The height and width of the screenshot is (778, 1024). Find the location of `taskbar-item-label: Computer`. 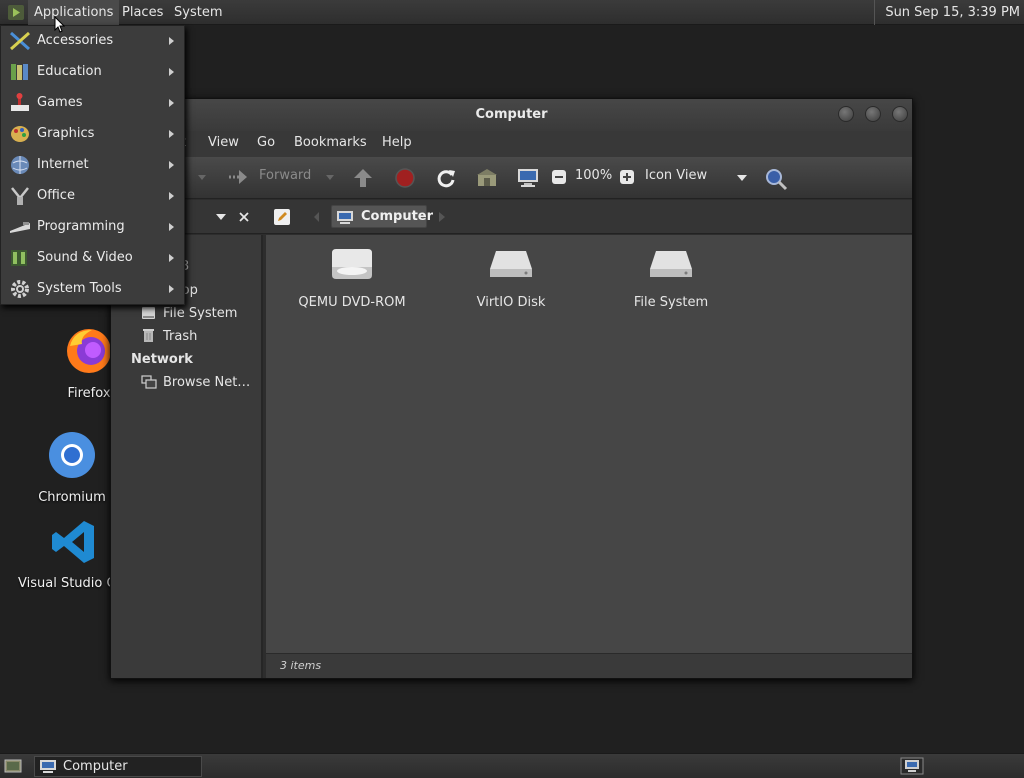

taskbar-item-label: Computer is located at coordinates (95, 766).